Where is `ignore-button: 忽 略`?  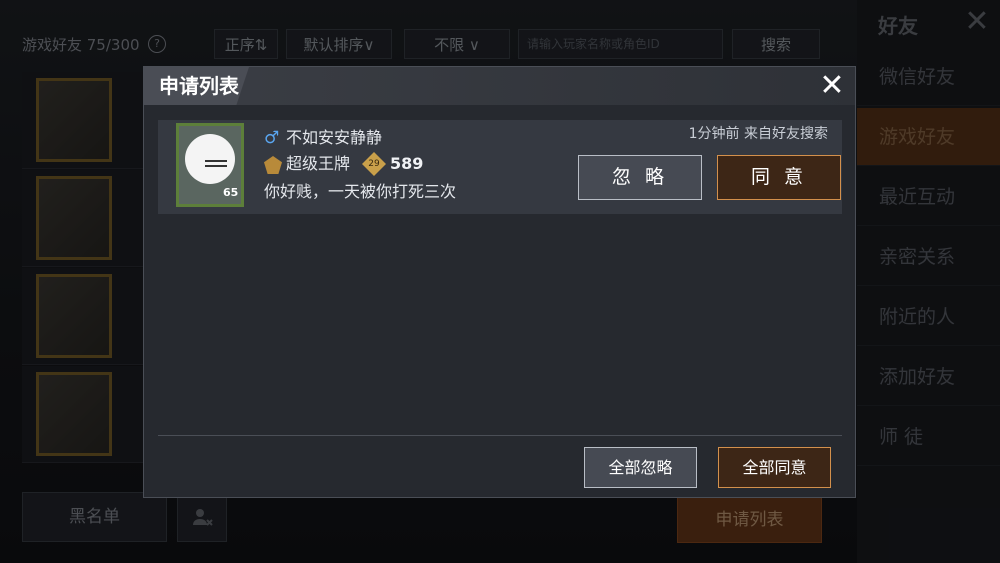 ignore-button: 忽 略 is located at coordinates (640, 177).